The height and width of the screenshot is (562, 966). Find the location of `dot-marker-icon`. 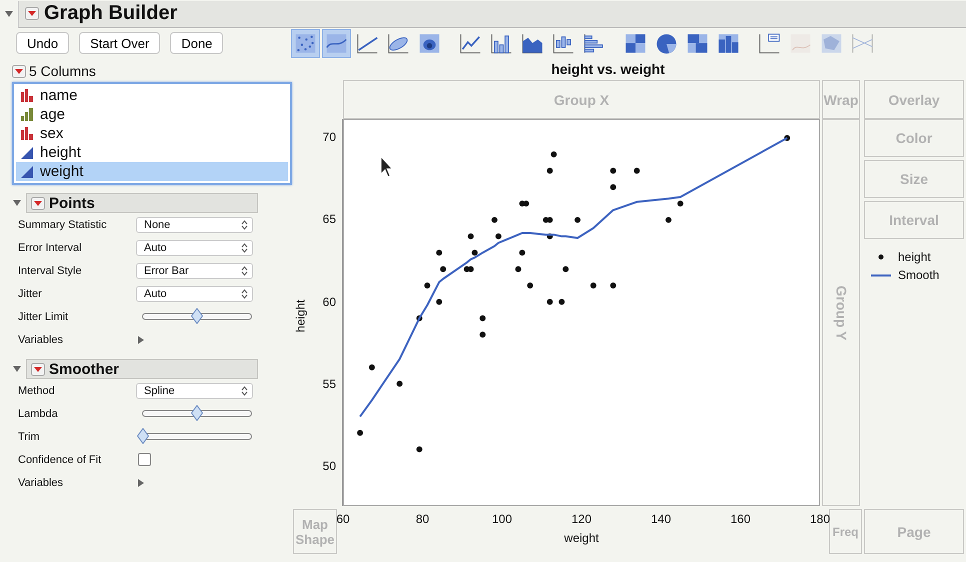

dot-marker-icon is located at coordinates (881, 257).